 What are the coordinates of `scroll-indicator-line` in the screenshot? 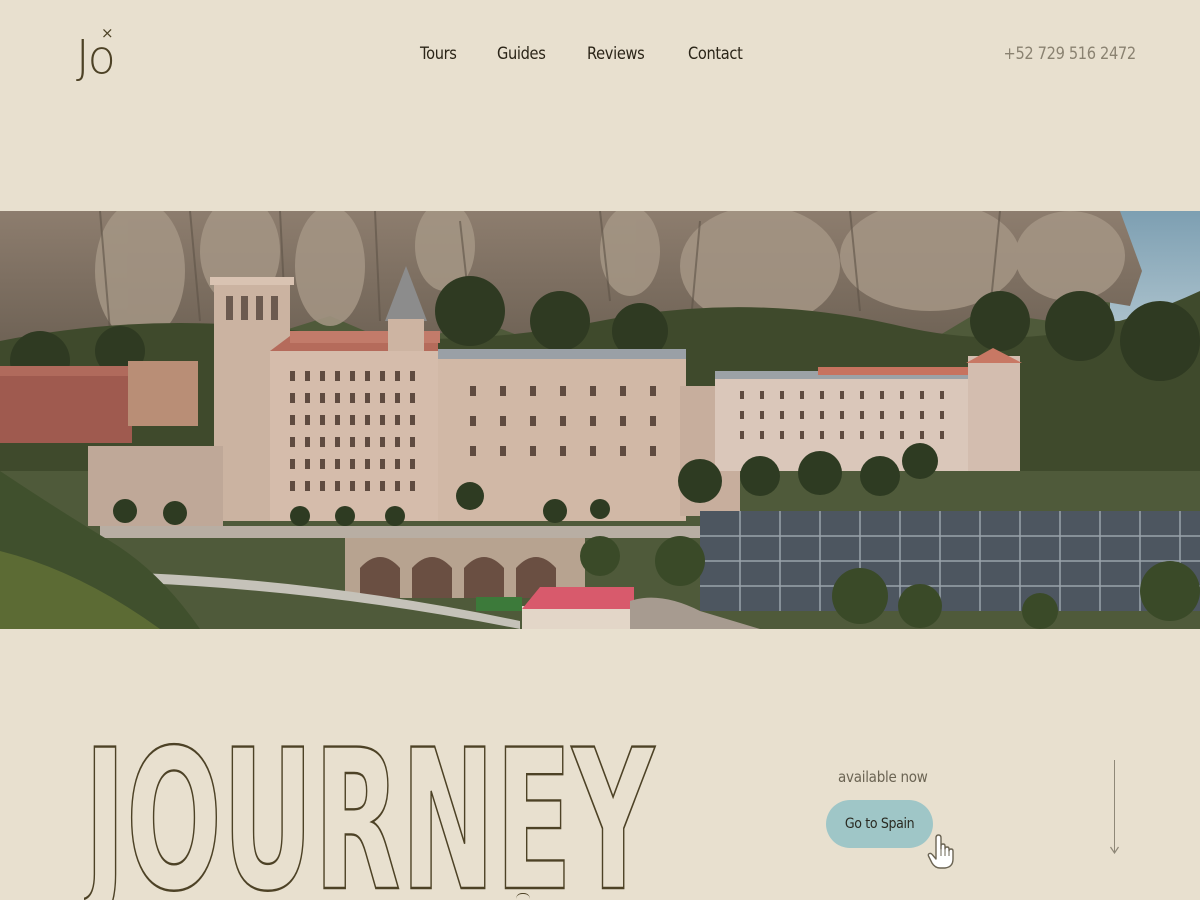 It's located at (1114, 806).